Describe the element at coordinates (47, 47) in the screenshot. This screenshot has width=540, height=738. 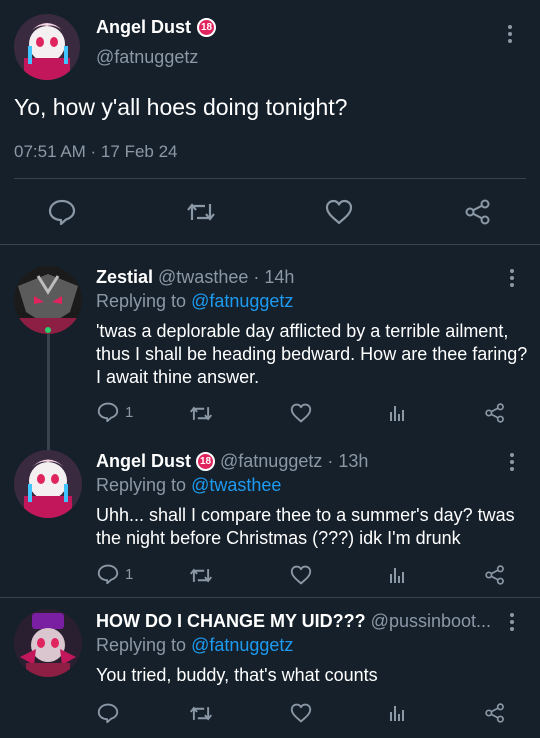
I see `main-avatar` at that location.